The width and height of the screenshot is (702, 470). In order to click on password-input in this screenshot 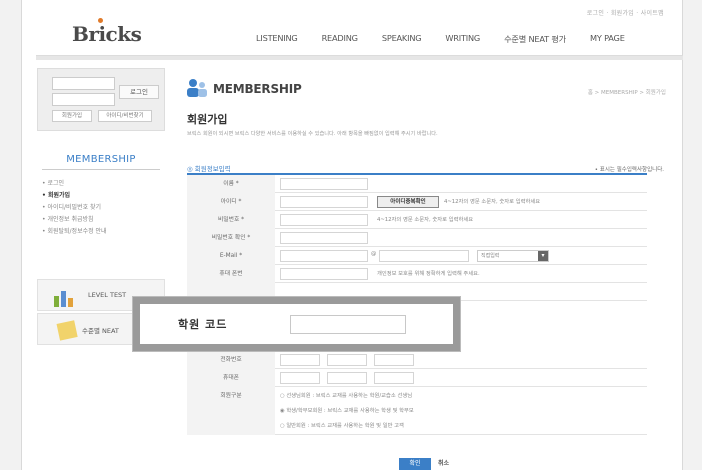, I will do `click(324, 220)`.